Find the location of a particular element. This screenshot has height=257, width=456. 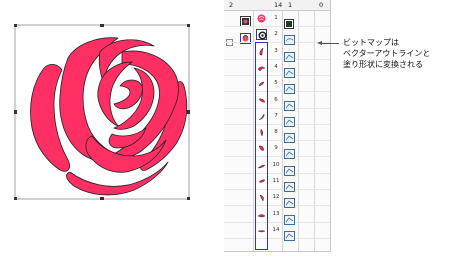

row-number: 14 is located at coordinates (276, 229).